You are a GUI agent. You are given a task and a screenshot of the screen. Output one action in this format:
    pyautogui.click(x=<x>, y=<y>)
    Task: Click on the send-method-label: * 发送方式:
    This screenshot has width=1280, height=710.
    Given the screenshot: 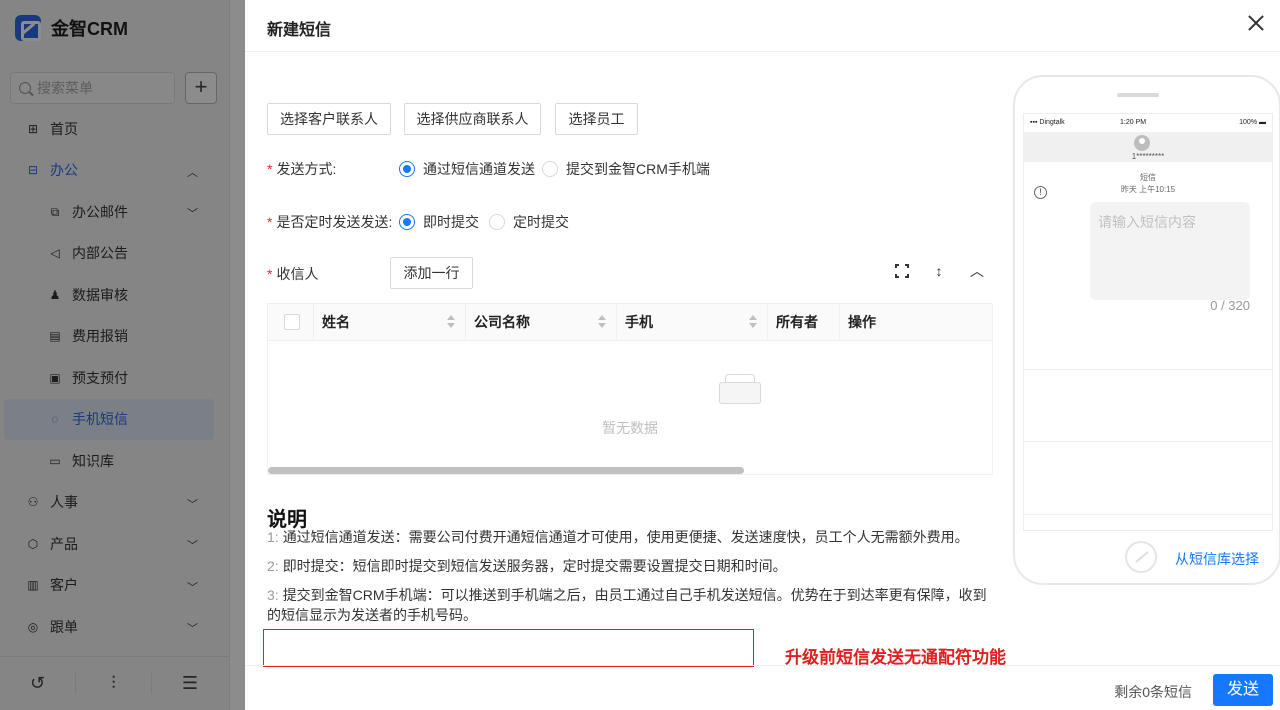 What is the action you would take?
    pyautogui.click(x=302, y=169)
    